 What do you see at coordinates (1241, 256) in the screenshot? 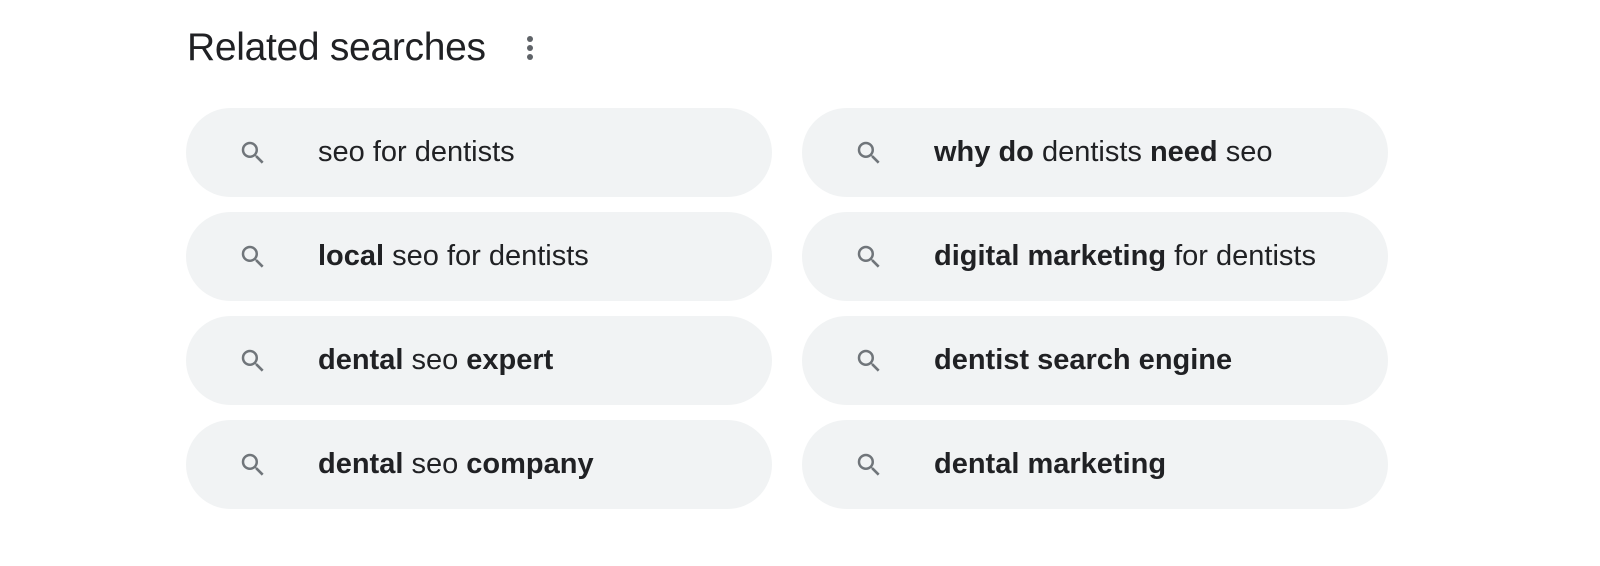
I see `query-term: for dentists` at bounding box center [1241, 256].